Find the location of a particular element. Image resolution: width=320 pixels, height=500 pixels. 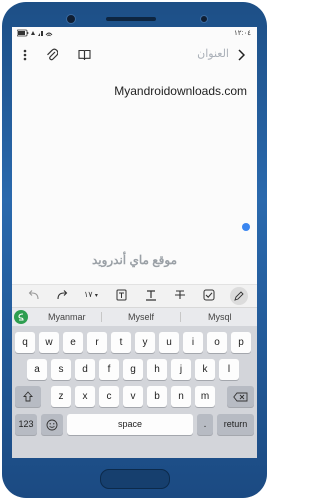

pen-icon is located at coordinates (239, 296).